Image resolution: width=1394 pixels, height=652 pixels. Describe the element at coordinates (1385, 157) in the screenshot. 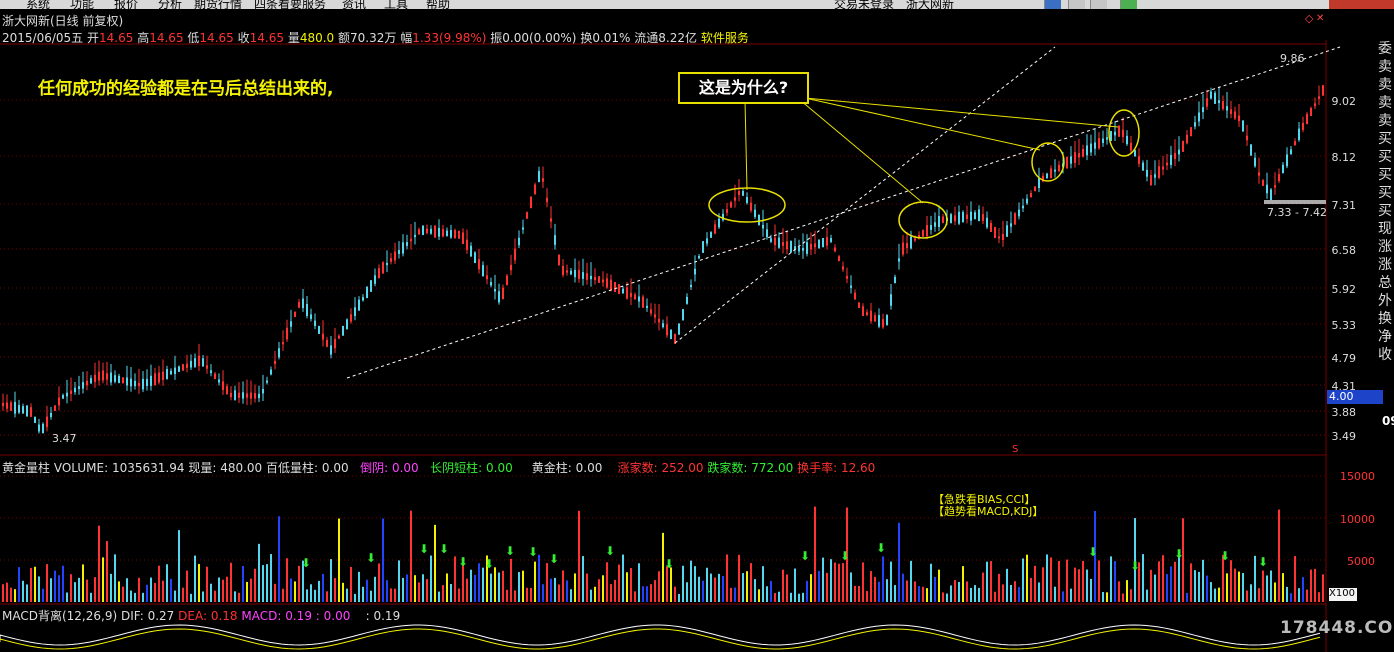

I see `order-book-label: 买` at that location.